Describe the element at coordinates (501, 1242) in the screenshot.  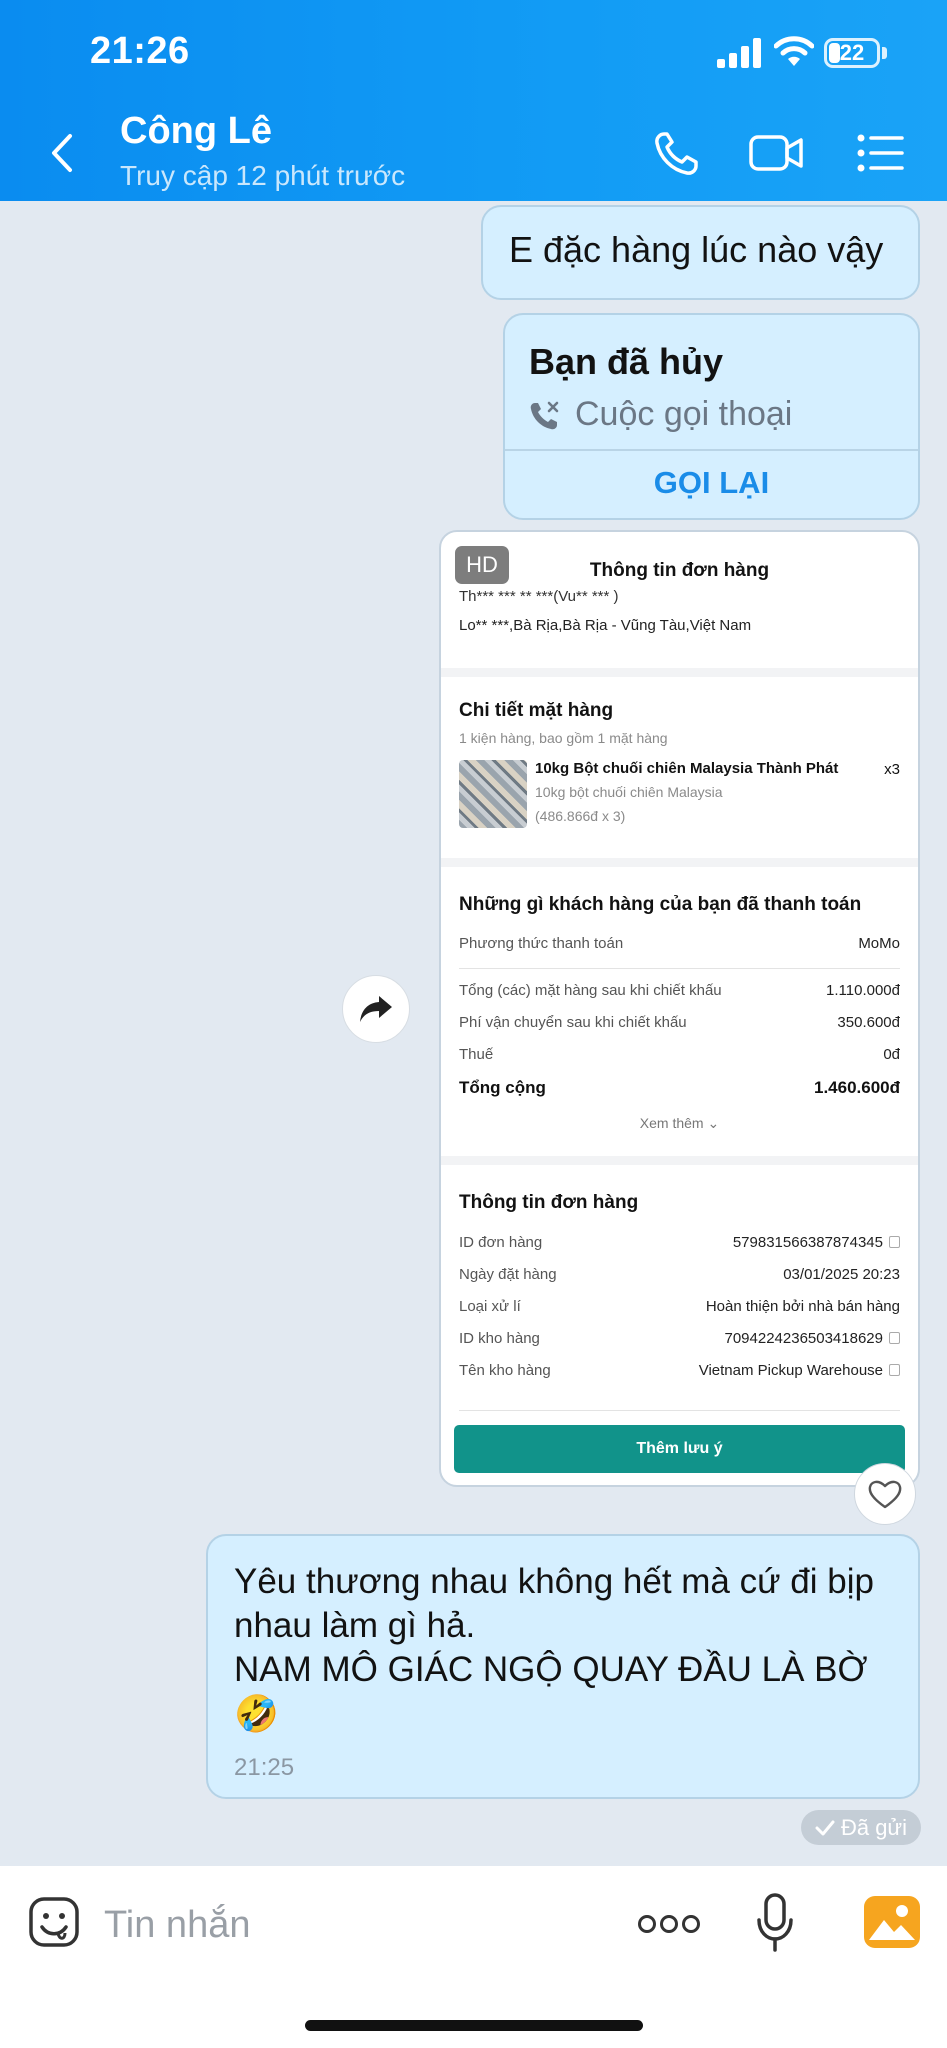
I see `row-label: ID đơn hàng` at that location.